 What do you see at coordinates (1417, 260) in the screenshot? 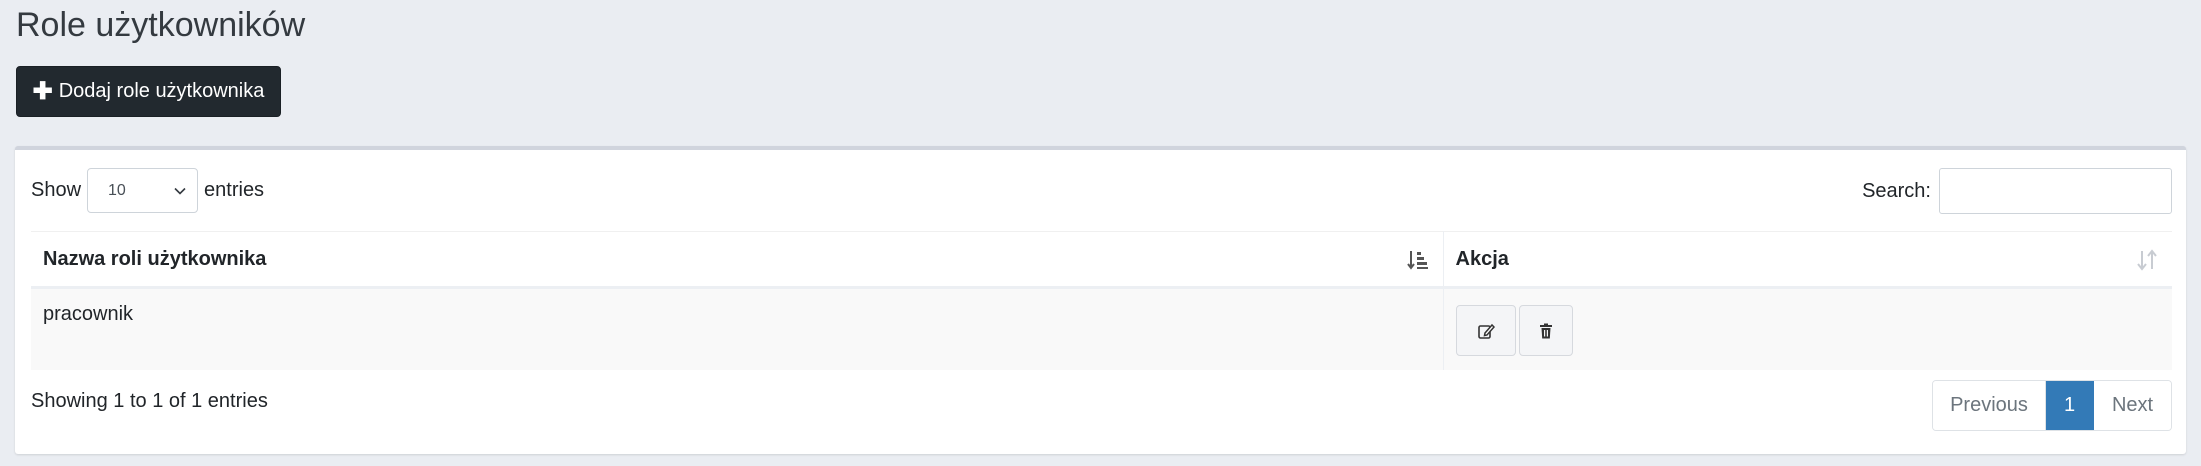
I see `sort-ascending-icon` at bounding box center [1417, 260].